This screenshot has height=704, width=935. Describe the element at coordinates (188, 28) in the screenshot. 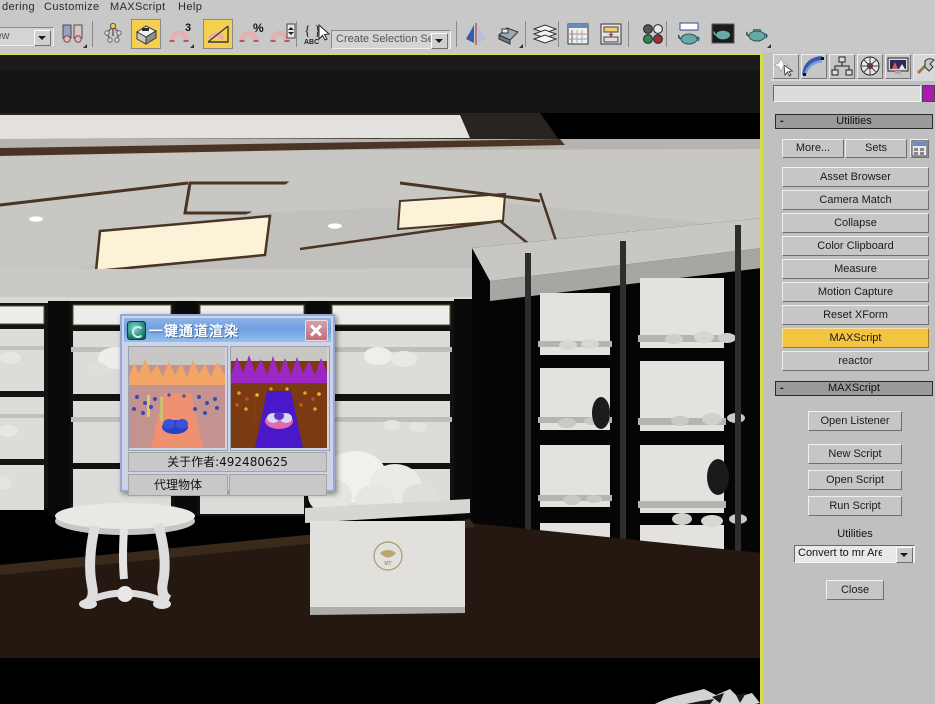

I see `svg-text: 3` at that location.